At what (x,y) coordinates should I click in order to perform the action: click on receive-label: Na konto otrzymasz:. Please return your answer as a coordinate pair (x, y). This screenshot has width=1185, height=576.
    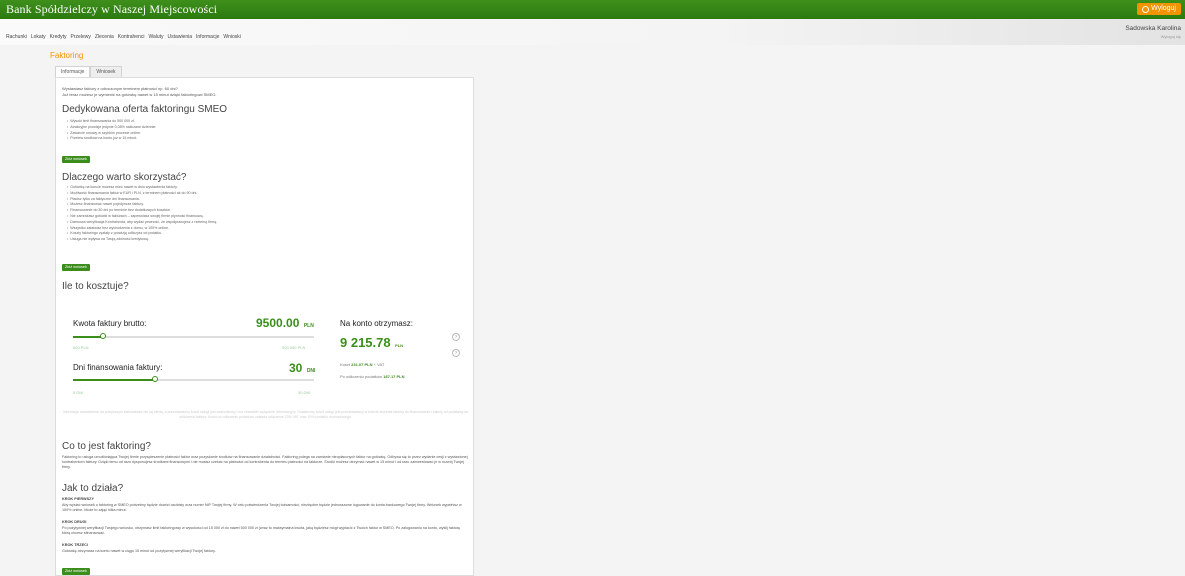
    Looking at the image, I should click on (376, 323).